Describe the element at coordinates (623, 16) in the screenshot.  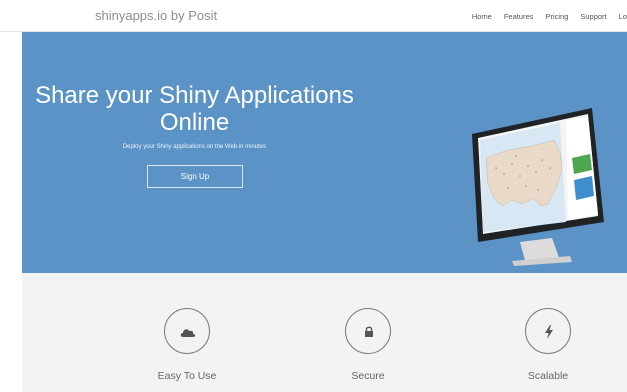
I see `nav-login: Lo` at that location.